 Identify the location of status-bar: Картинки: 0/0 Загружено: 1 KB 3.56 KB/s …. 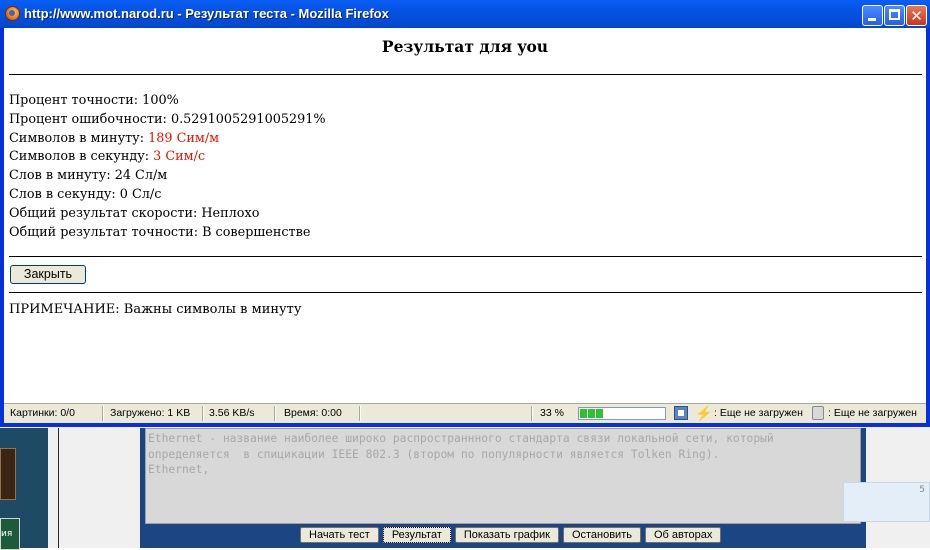
(465, 413).